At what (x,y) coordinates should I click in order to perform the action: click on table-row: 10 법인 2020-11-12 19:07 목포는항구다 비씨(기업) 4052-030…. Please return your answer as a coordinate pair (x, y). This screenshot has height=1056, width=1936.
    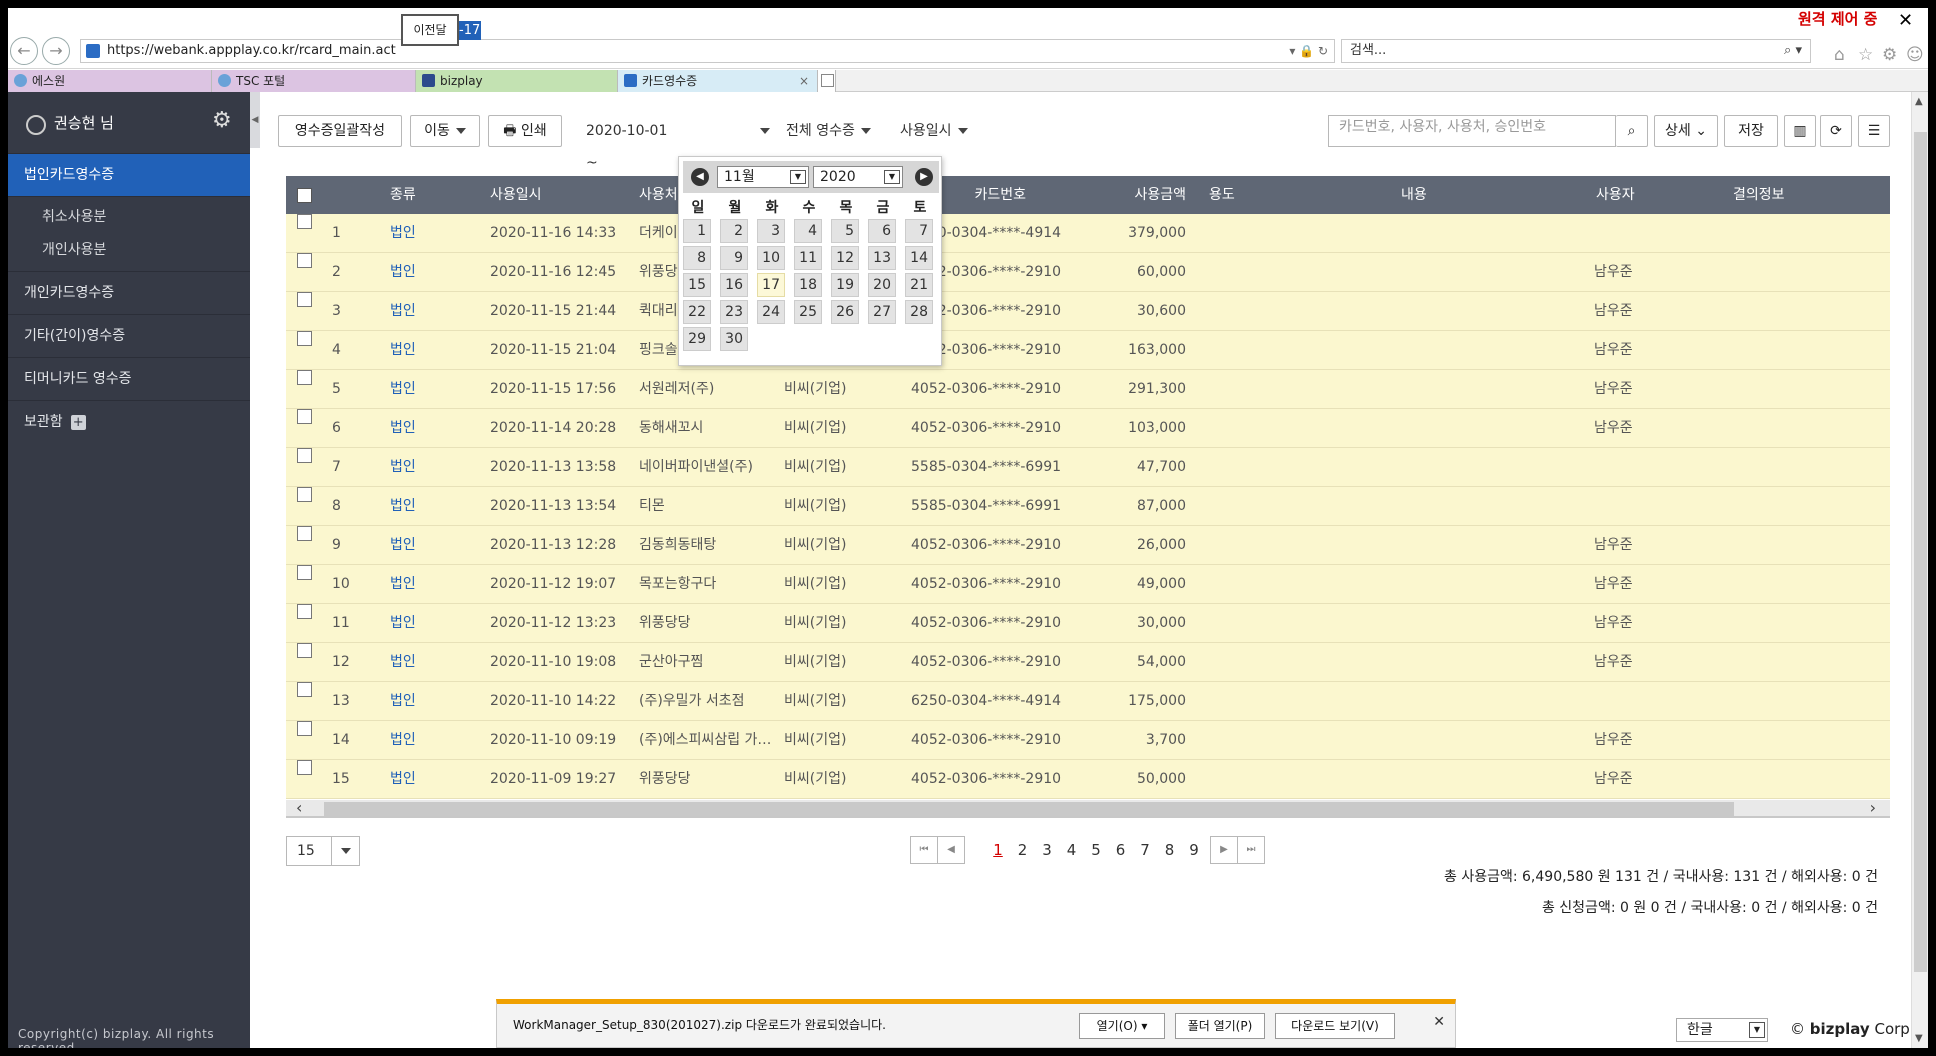
    Looking at the image, I should click on (1088, 584).